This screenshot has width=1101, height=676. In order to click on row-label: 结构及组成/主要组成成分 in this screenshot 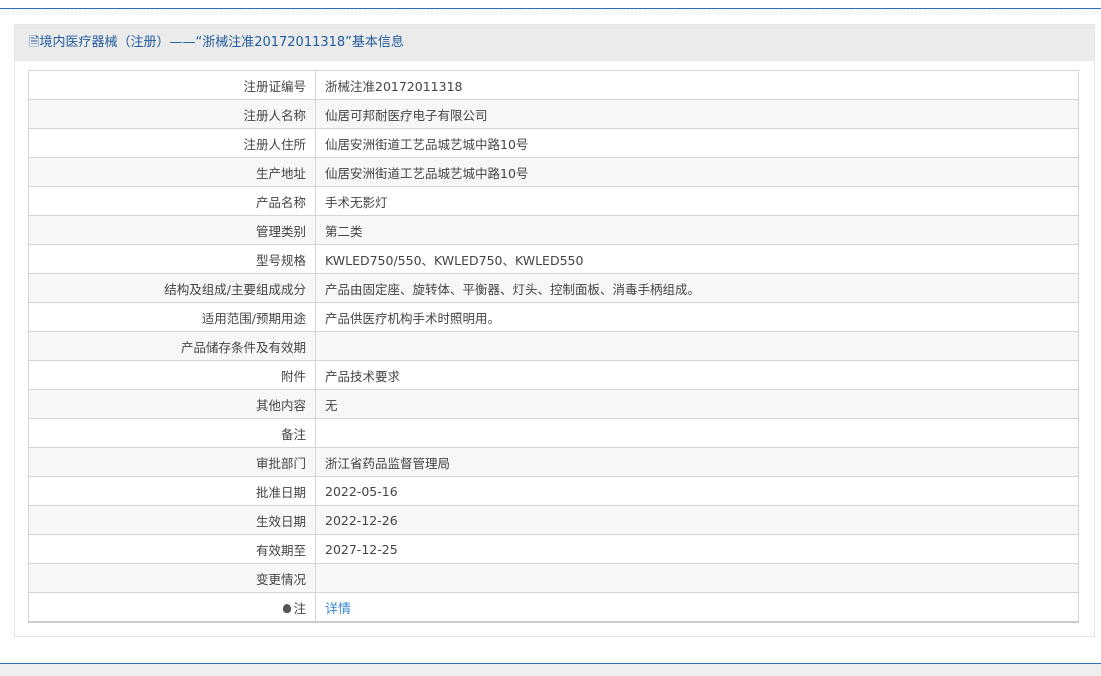, I will do `click(172, 288)`.